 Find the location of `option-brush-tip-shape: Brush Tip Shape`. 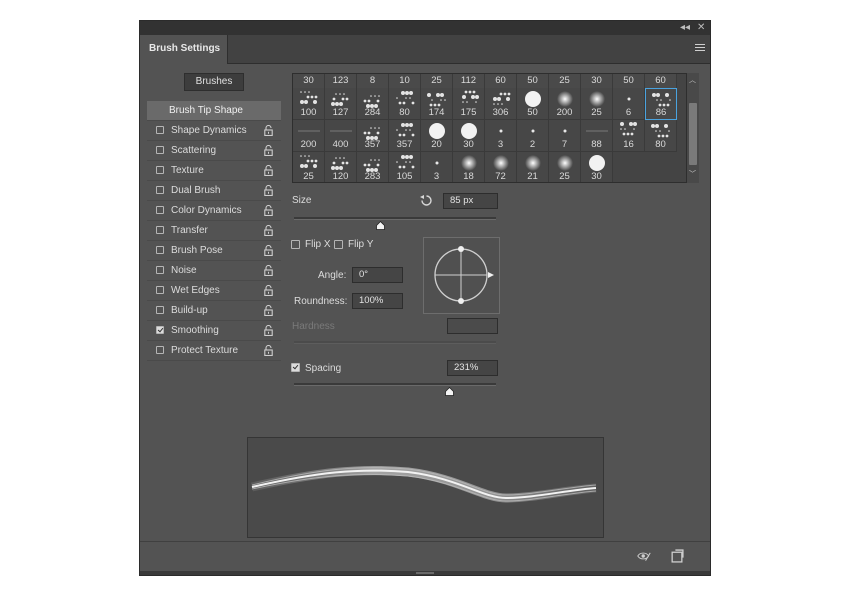

option-brush-tip-shape: Brush Tip Shape is located at coordinates (214, 111).